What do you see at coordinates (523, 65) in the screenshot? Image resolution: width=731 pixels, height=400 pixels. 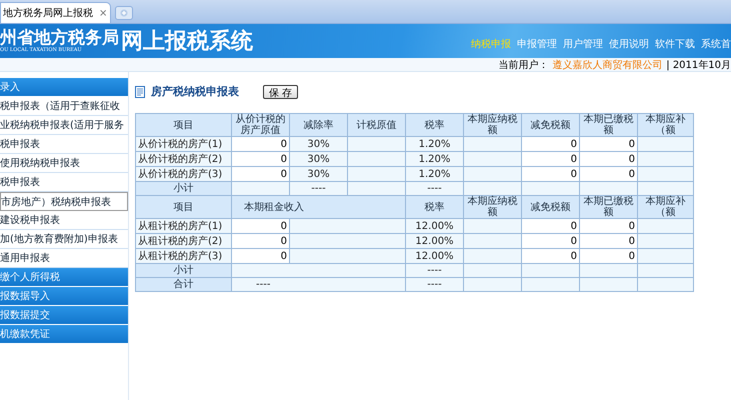 I see `current-user-label: 当前用户：` at bounding box center [523, 65].